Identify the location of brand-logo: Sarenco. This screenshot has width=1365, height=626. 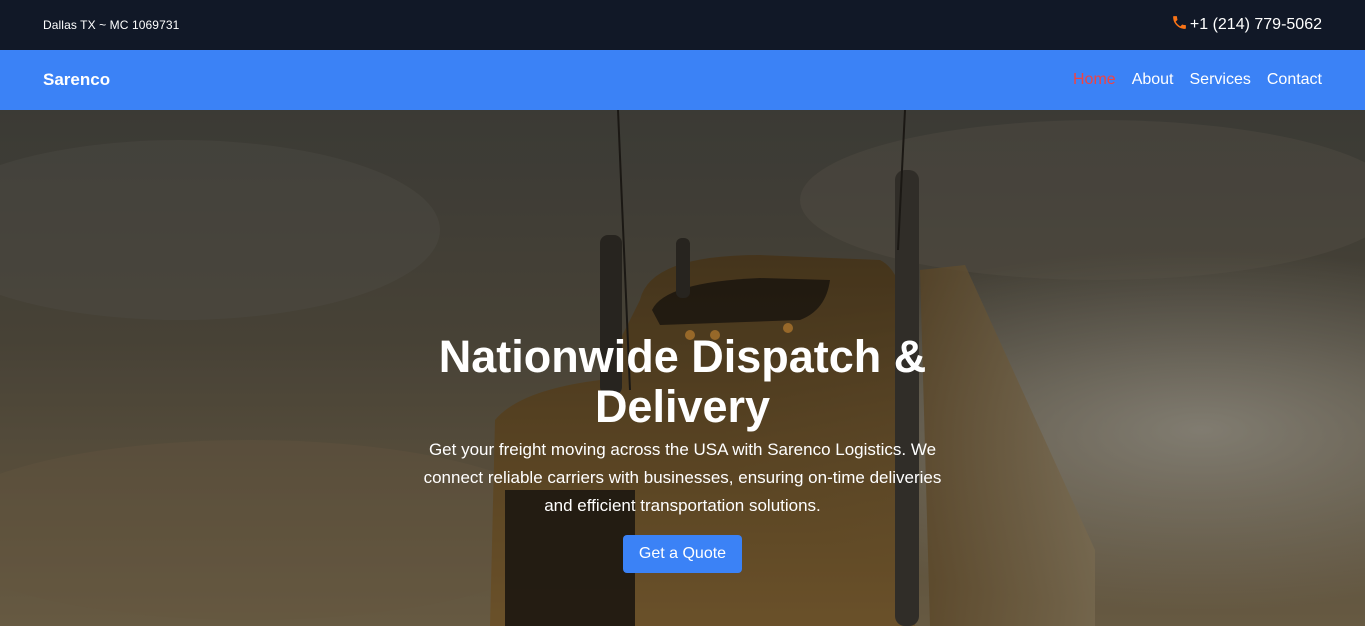
(76, 80).